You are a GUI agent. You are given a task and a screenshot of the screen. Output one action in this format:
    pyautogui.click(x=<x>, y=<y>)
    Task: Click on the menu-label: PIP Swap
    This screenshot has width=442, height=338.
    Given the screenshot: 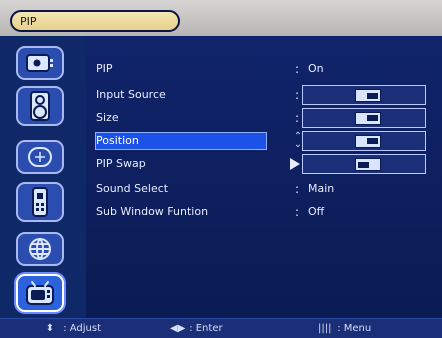 What is the action you would take?
    pyautogui.click(x=121, y=163)
    